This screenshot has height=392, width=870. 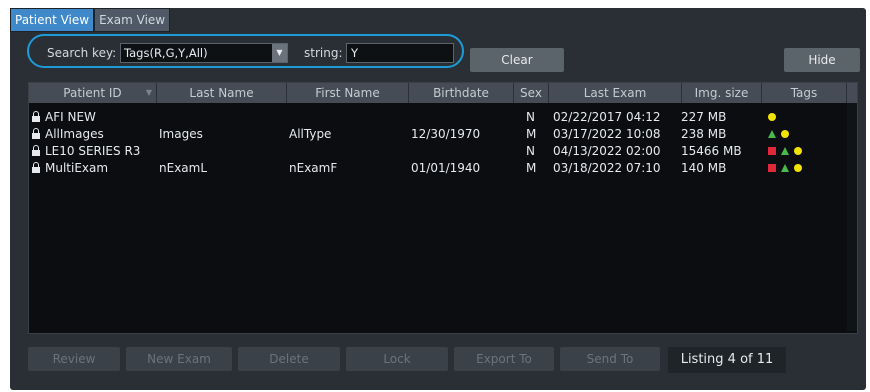 What do you see at coordinates (166, 53) in the screenshot?
I see `search-key-value: Tags(R,G,Y,All)` at bounding box center [166, 53].